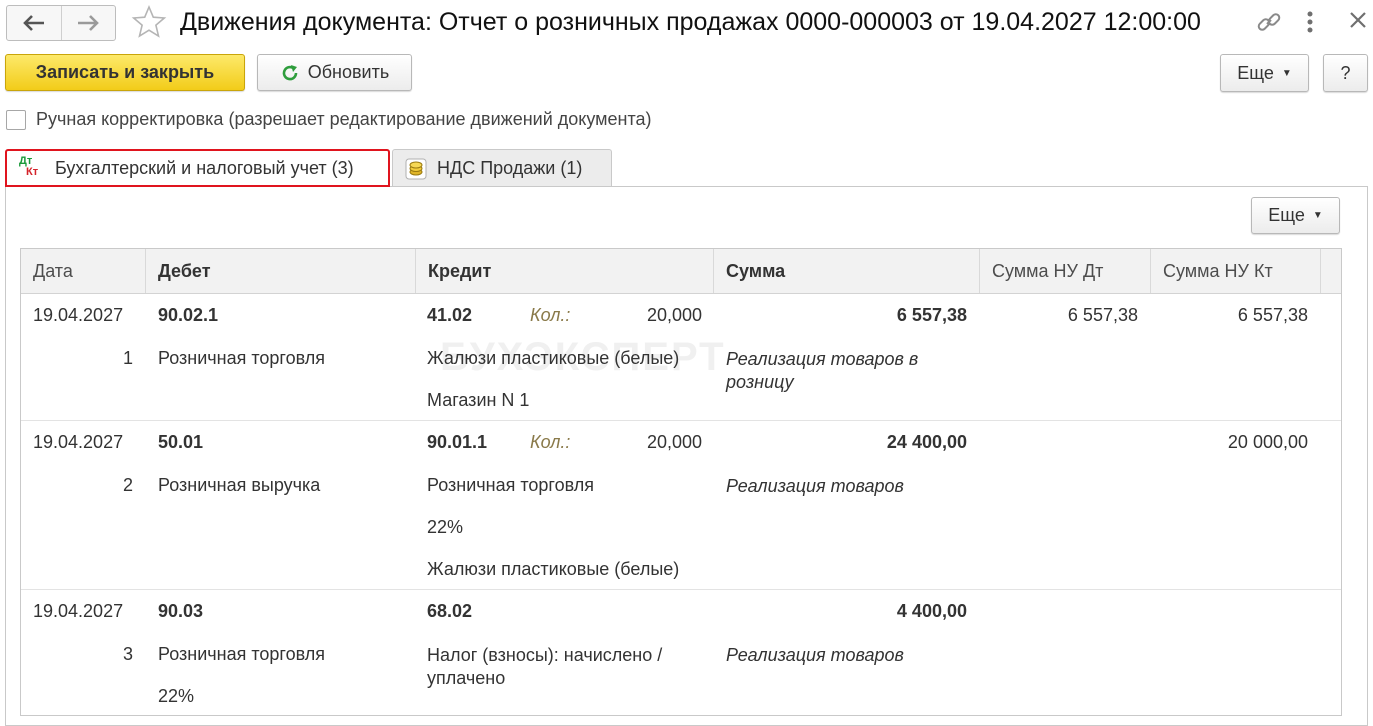 The image size is (1373, 726). I want to click on arrow-left-icon, so click(33, 23).